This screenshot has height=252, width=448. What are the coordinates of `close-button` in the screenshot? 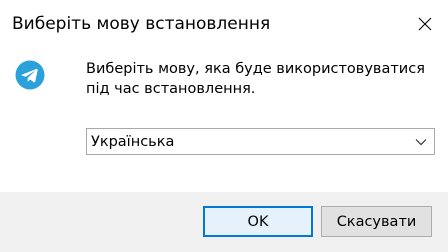 It's located at (425, 24).